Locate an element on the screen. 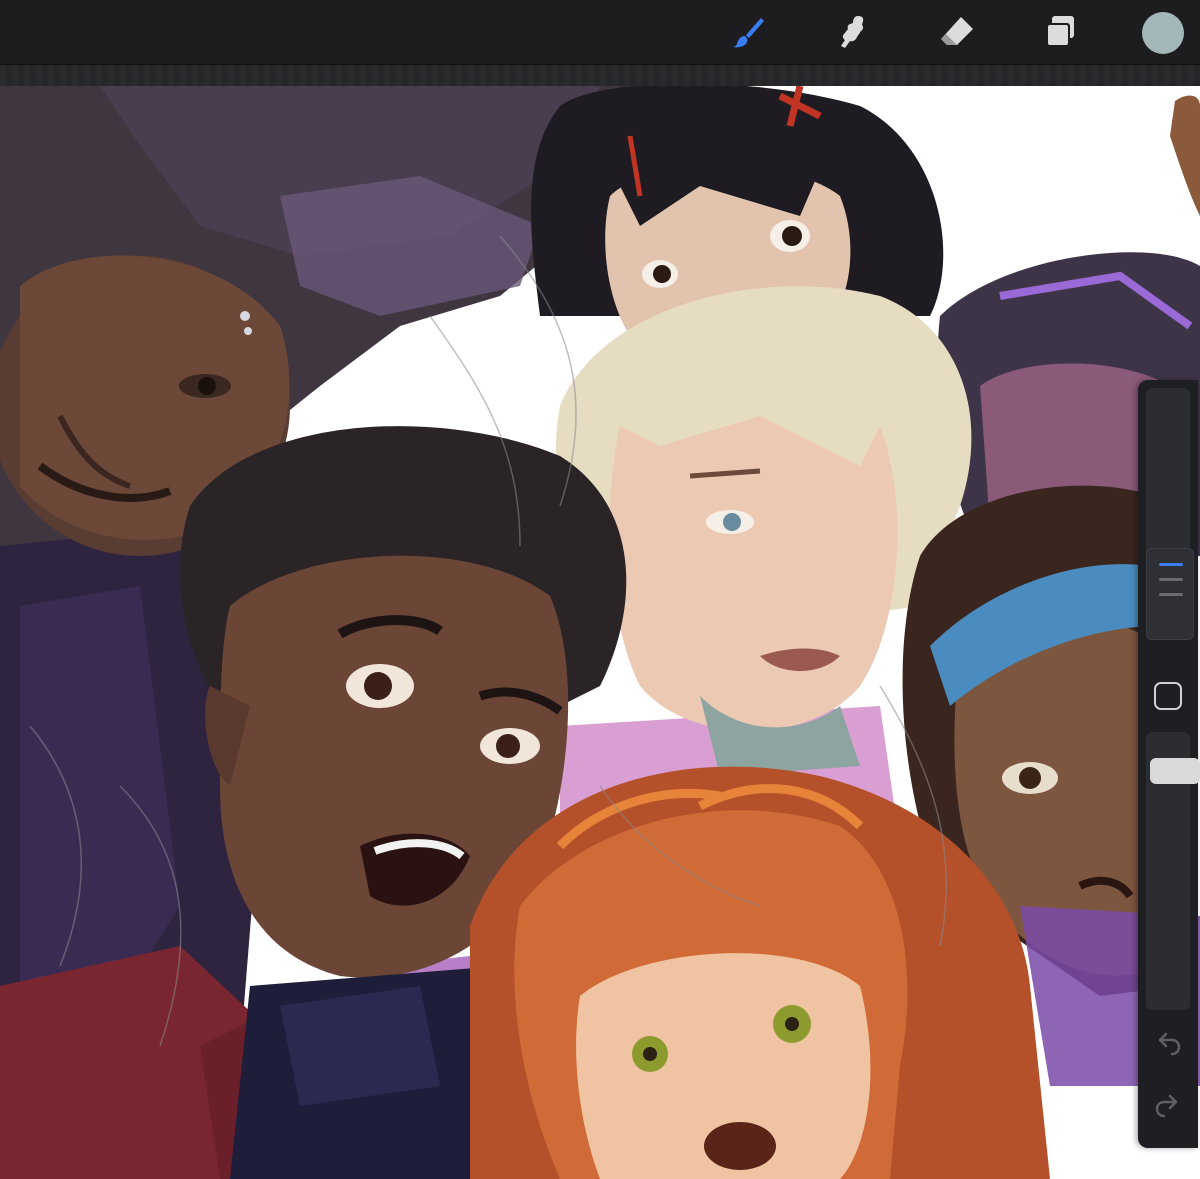 The width and height of the screenshot is (1200, 1179). size-indicator-active is located at coordinates (1171, 564).